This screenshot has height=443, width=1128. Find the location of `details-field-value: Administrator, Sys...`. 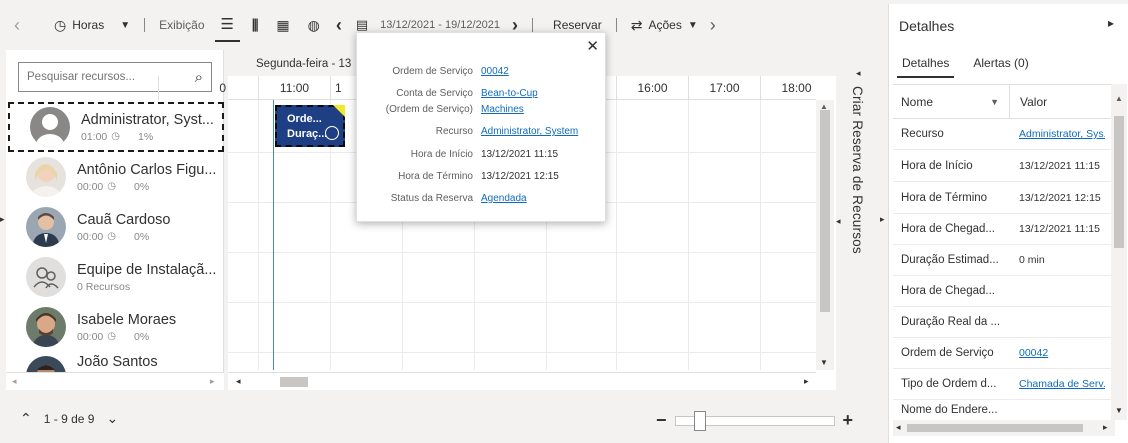

details-field-value: Administrator, Sys... is located at coordinates (1057, 134).